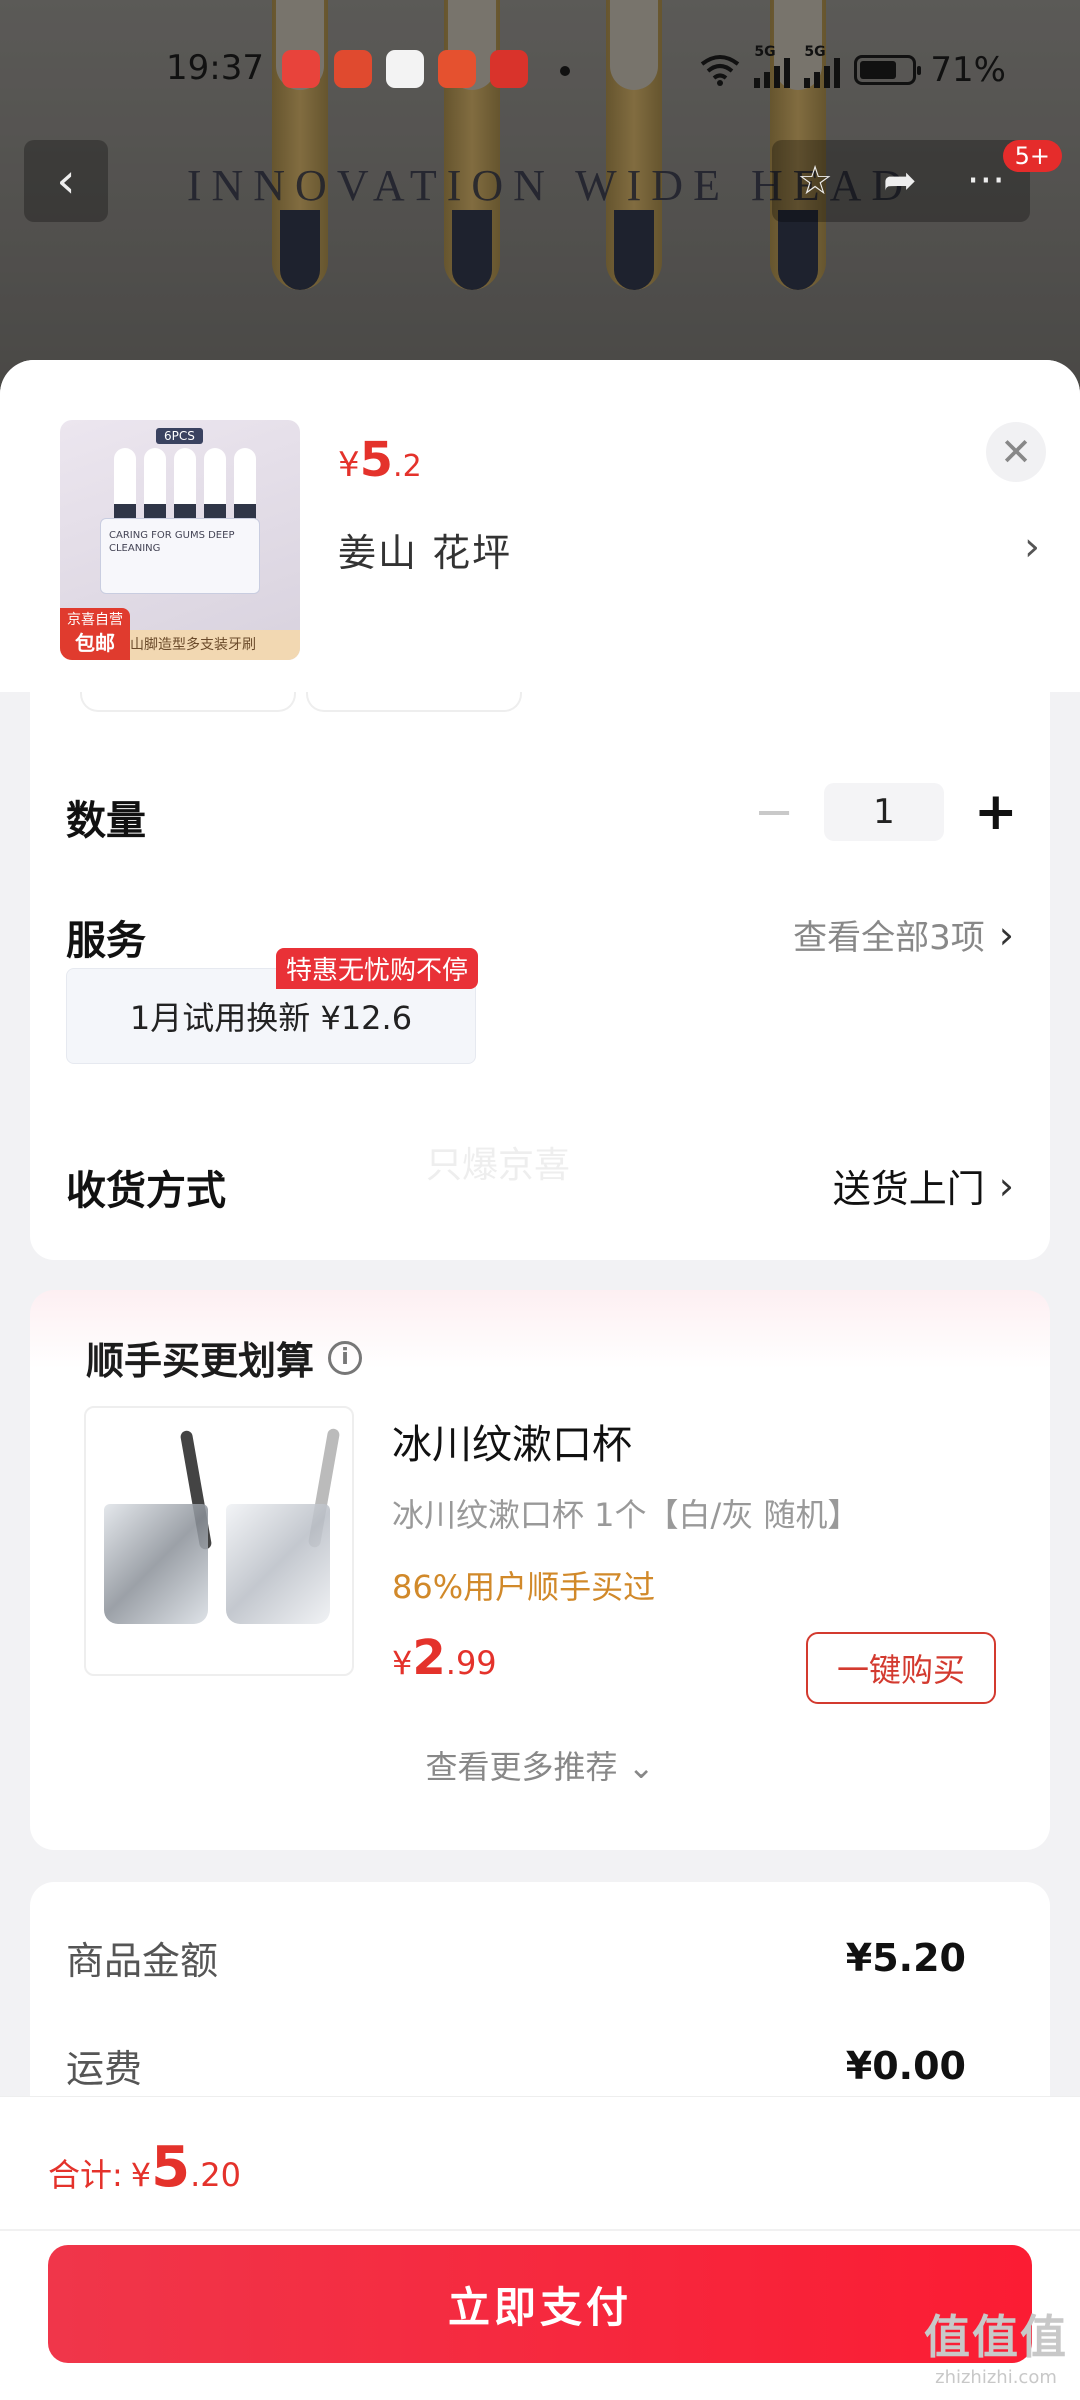  I want to click on chevron-down-icon: ⌄, so click(641, 1767).